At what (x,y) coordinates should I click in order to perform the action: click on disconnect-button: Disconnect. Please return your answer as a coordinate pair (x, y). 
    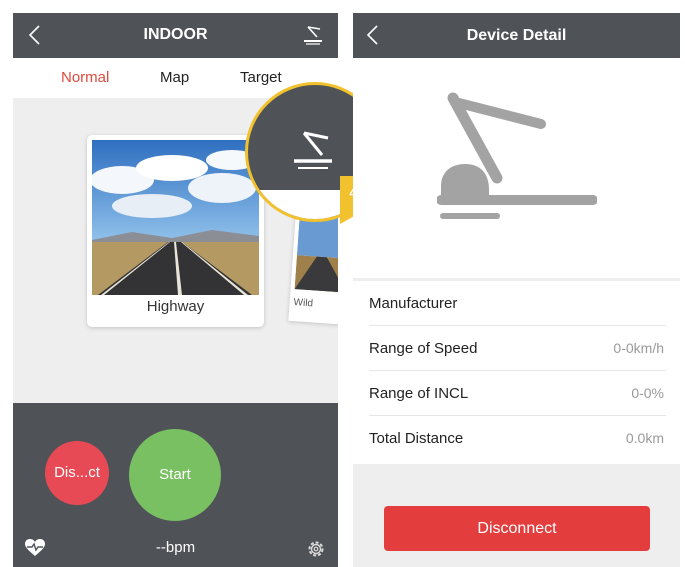
    Looking at the image, I should click on (517, 528).